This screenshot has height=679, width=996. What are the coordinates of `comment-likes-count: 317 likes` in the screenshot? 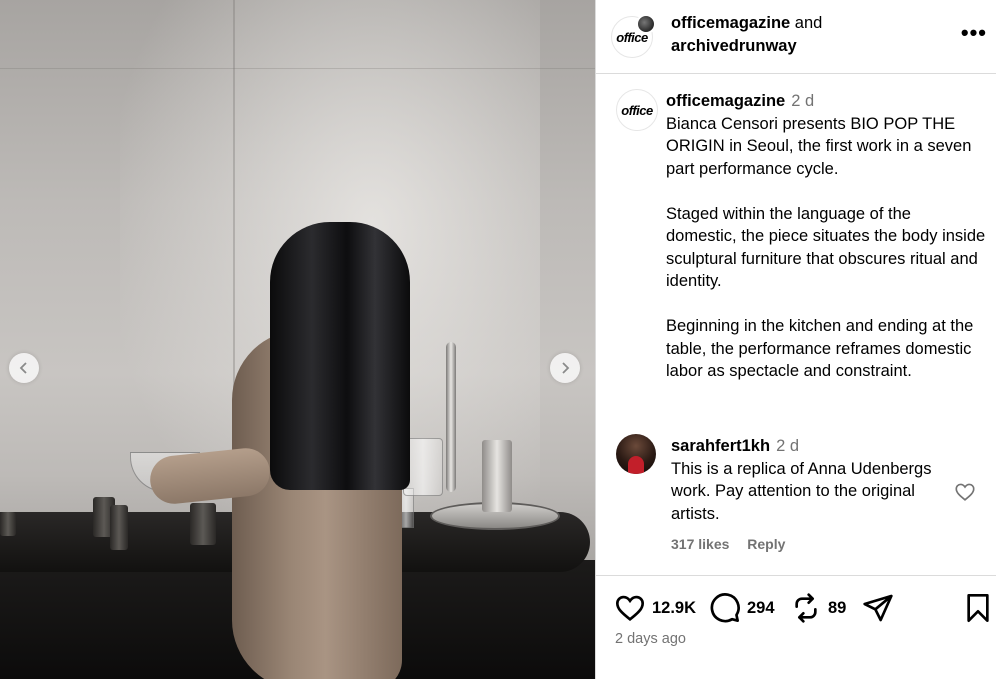 It's located at (700, 544).